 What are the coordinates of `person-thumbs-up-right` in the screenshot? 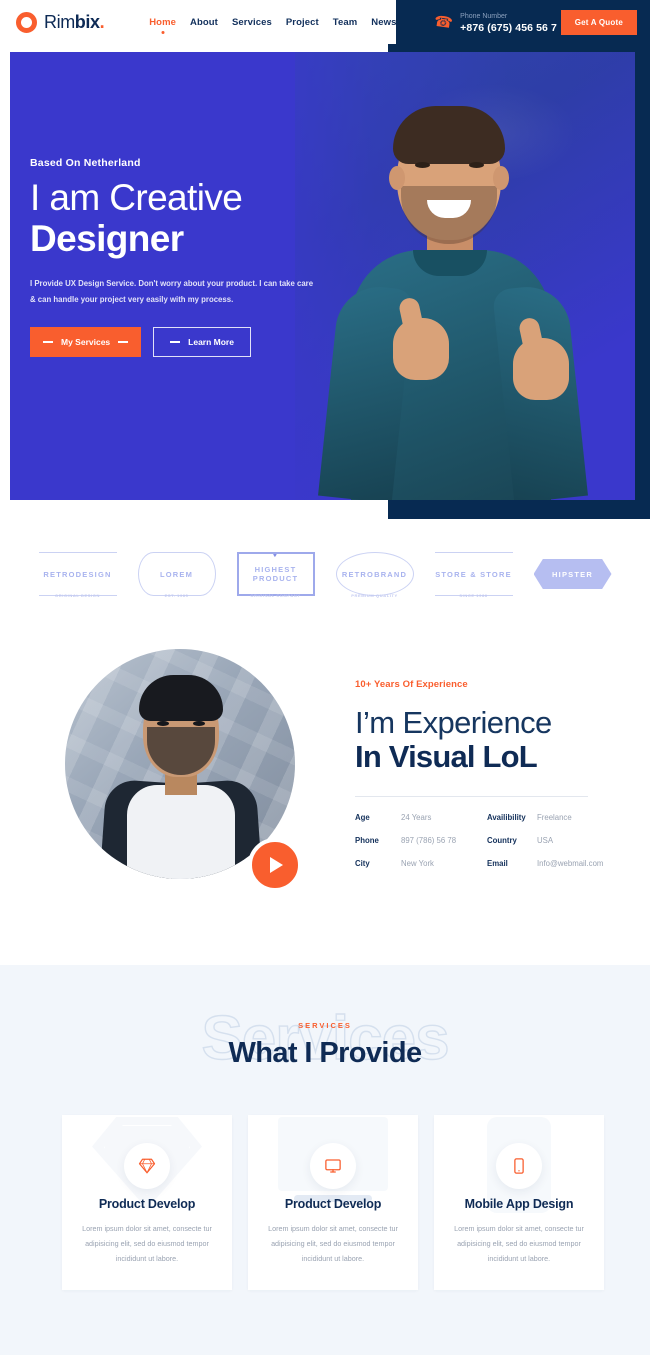 It's located at (541, 369).